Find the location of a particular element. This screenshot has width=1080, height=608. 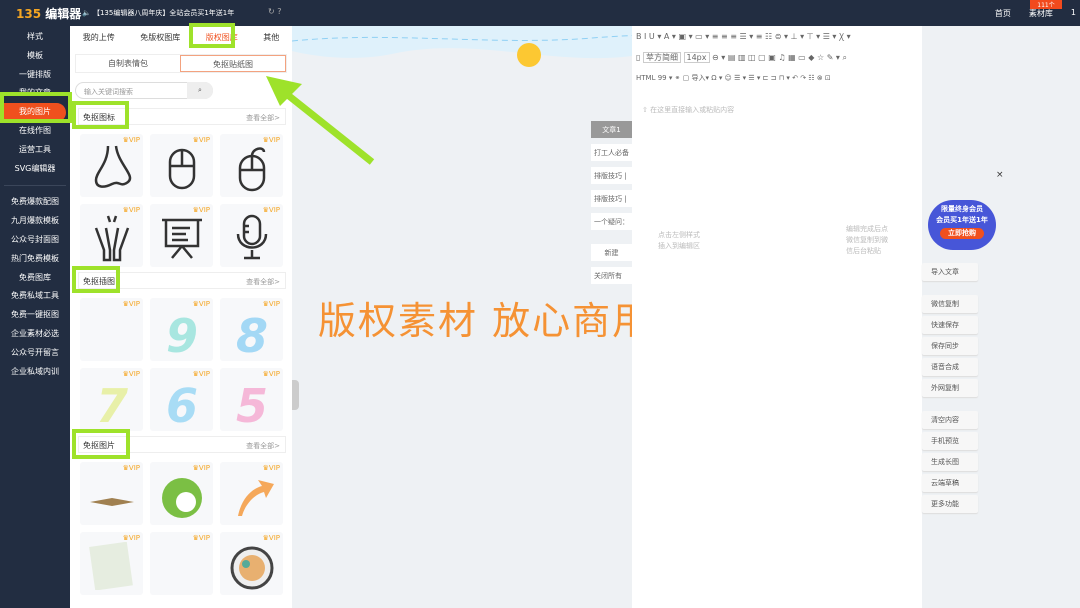

nav-item: 免费爆款配图 is located at coordinates (35, 202).